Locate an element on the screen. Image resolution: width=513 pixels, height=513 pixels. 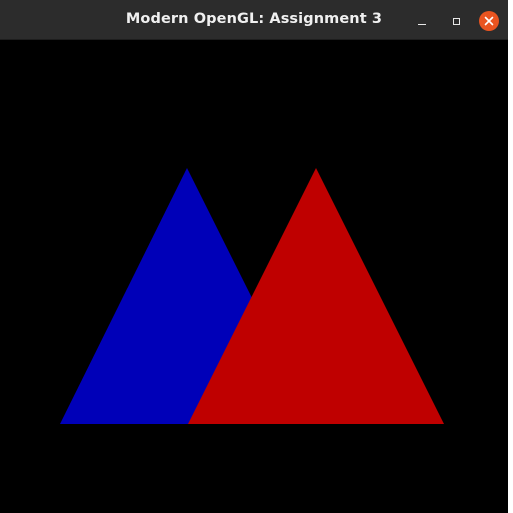
close-button is located at coordinates (489, 21).